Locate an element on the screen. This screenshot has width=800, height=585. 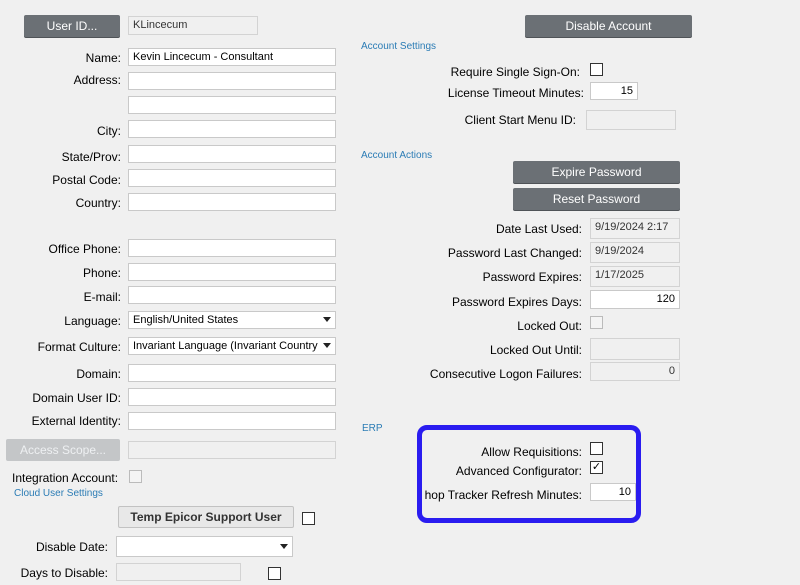
expire-password-button: Expire Password is located at coordinates (596, 172).